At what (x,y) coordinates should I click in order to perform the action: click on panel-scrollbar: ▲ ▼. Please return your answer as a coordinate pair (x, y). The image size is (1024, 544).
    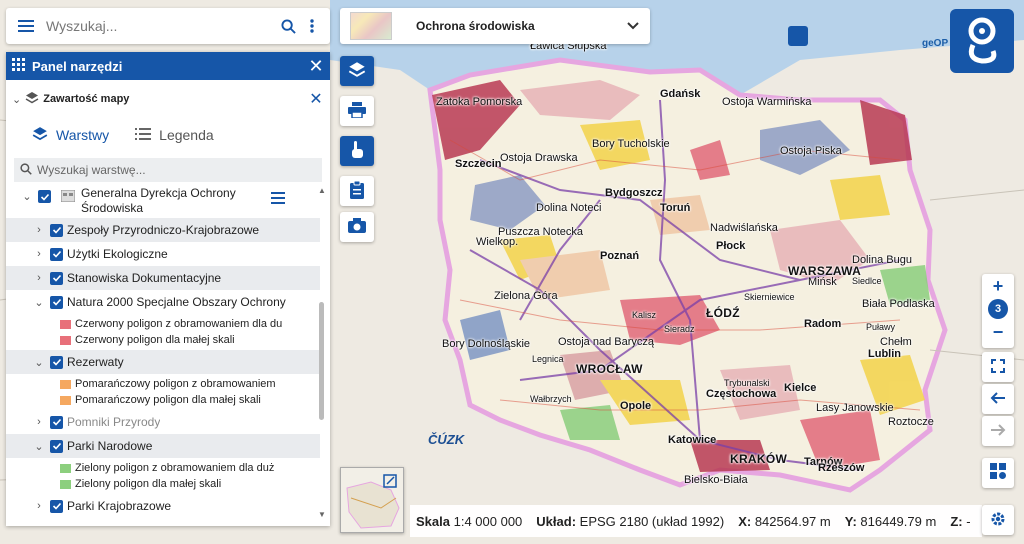
    Looking at the image, I should click on (322, 352).